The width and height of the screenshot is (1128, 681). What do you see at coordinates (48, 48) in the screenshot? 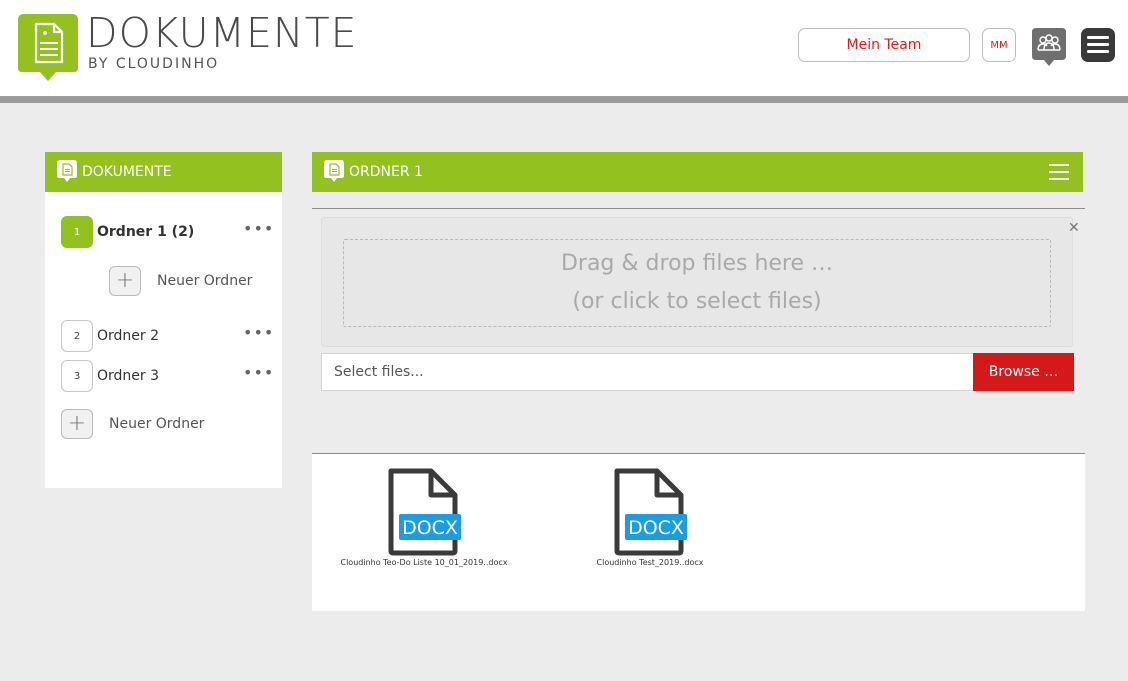
I see `document-logo-icon` at bounding box center [48, 48].